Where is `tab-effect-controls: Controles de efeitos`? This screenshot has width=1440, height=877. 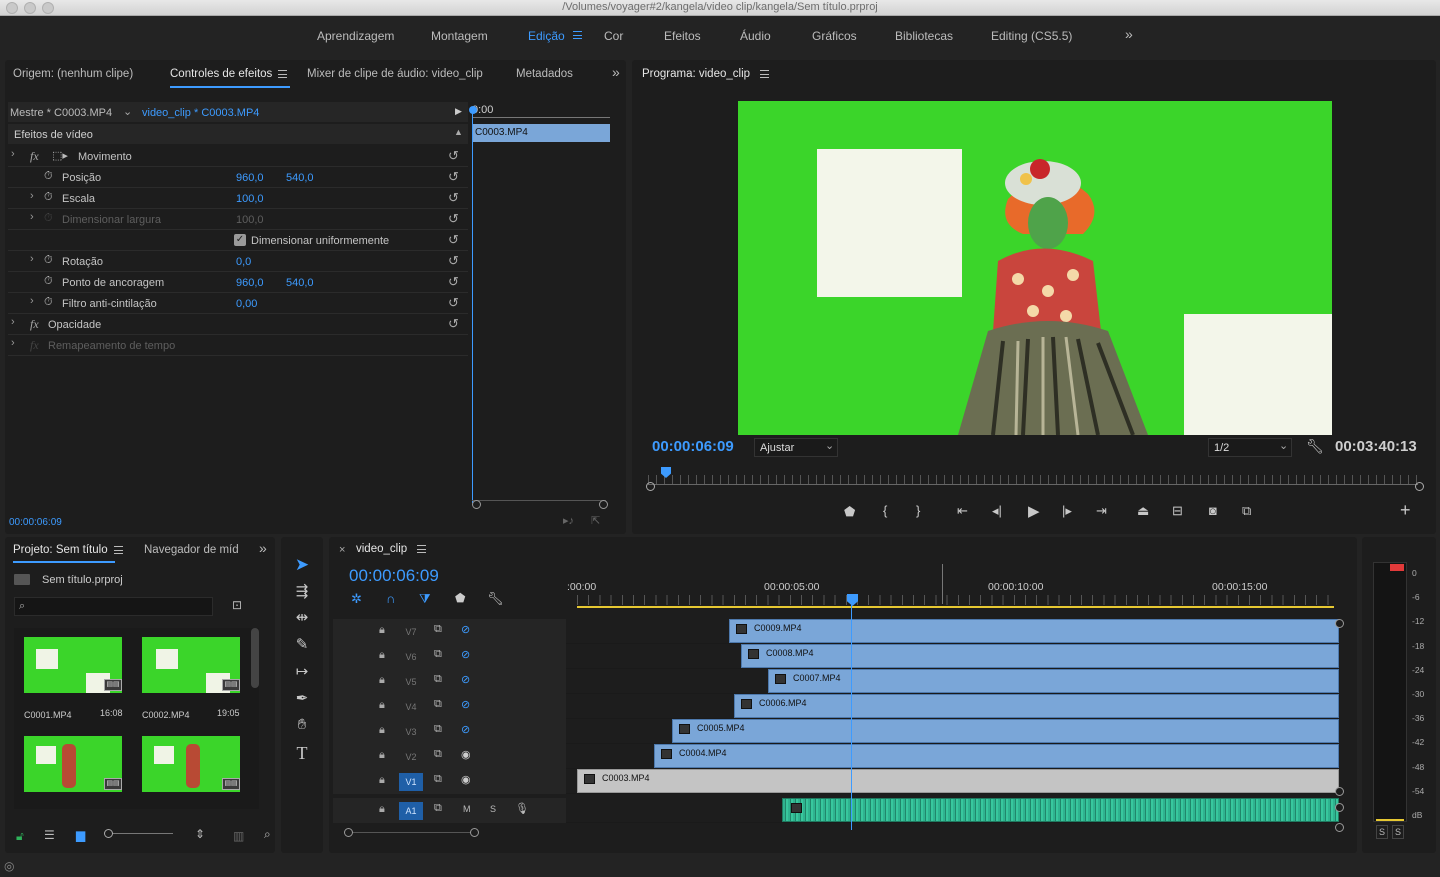 tab-effect-controls: Controles de efeitos is located at coordinates (229, 74).